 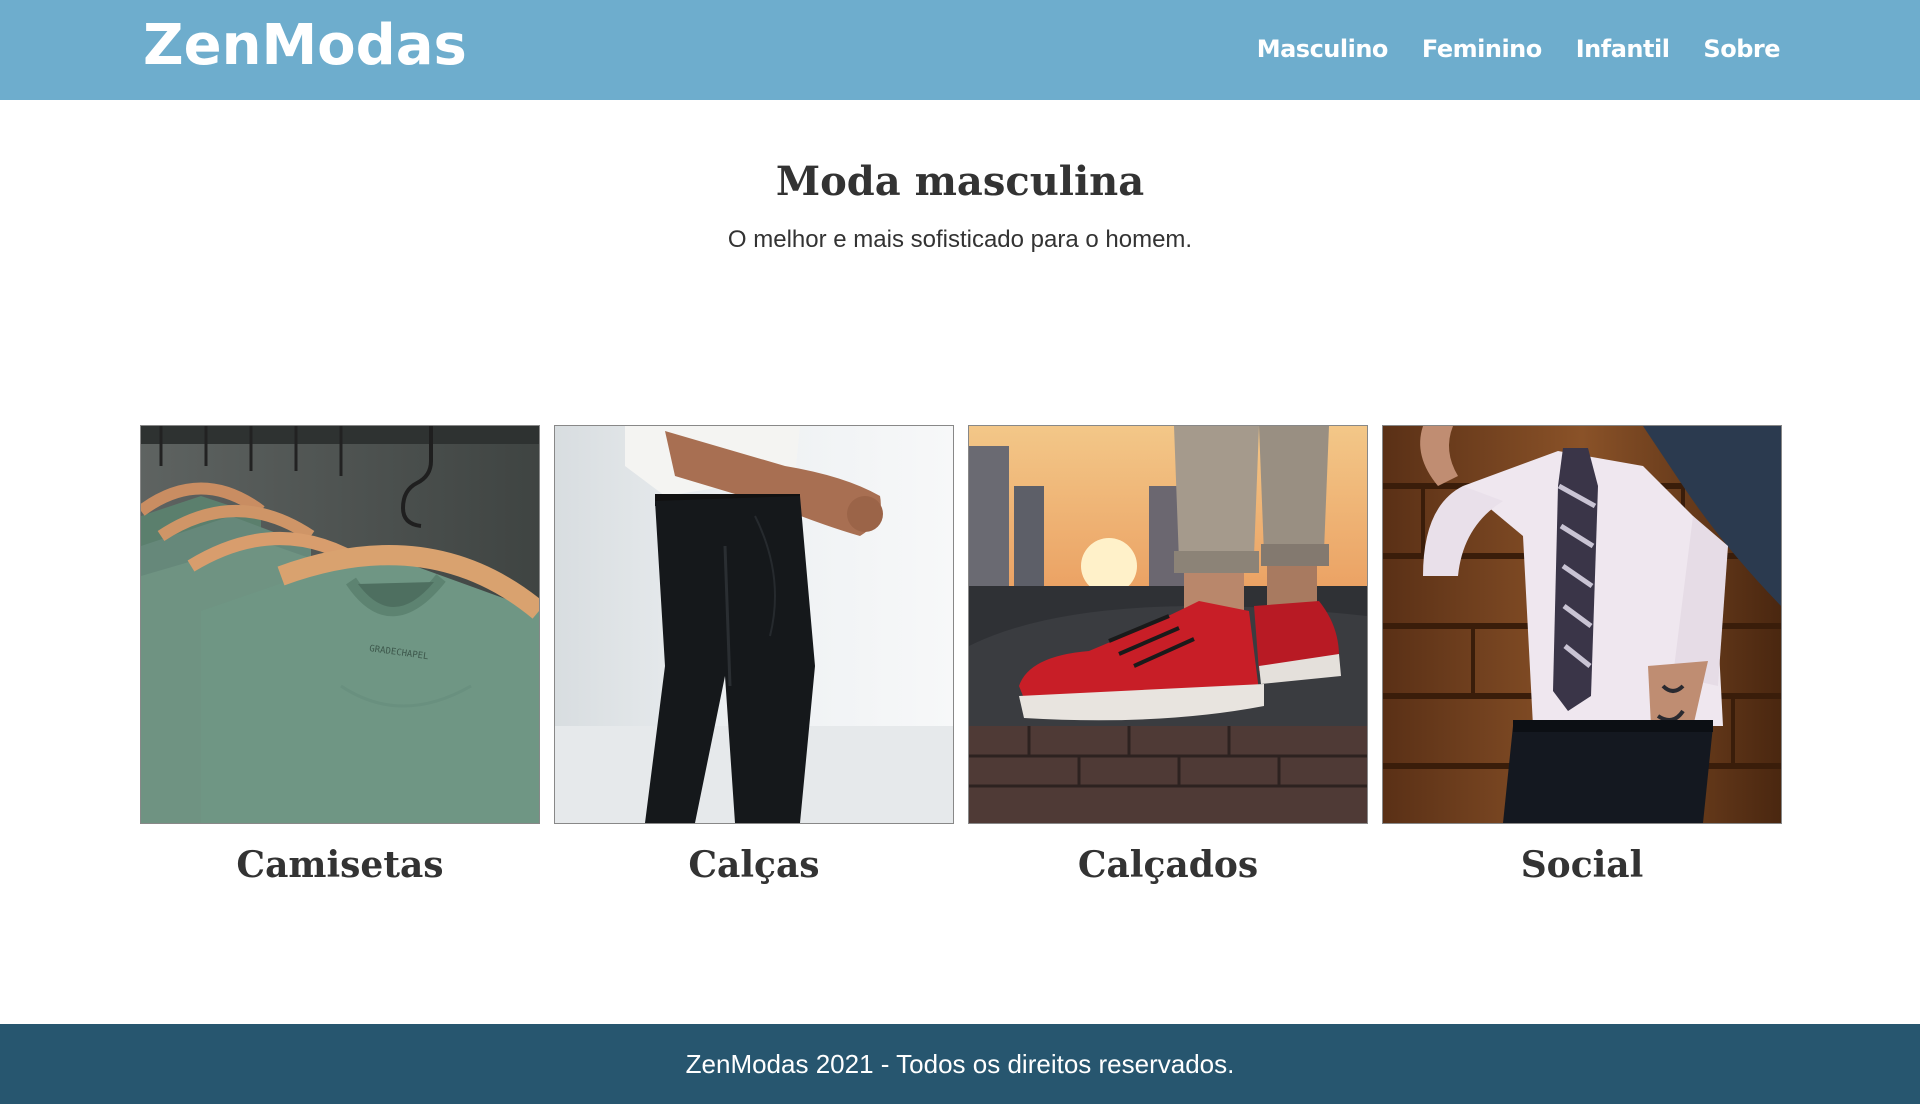 I want to click on category-label: Camisetas, so click(x=340, y=865).